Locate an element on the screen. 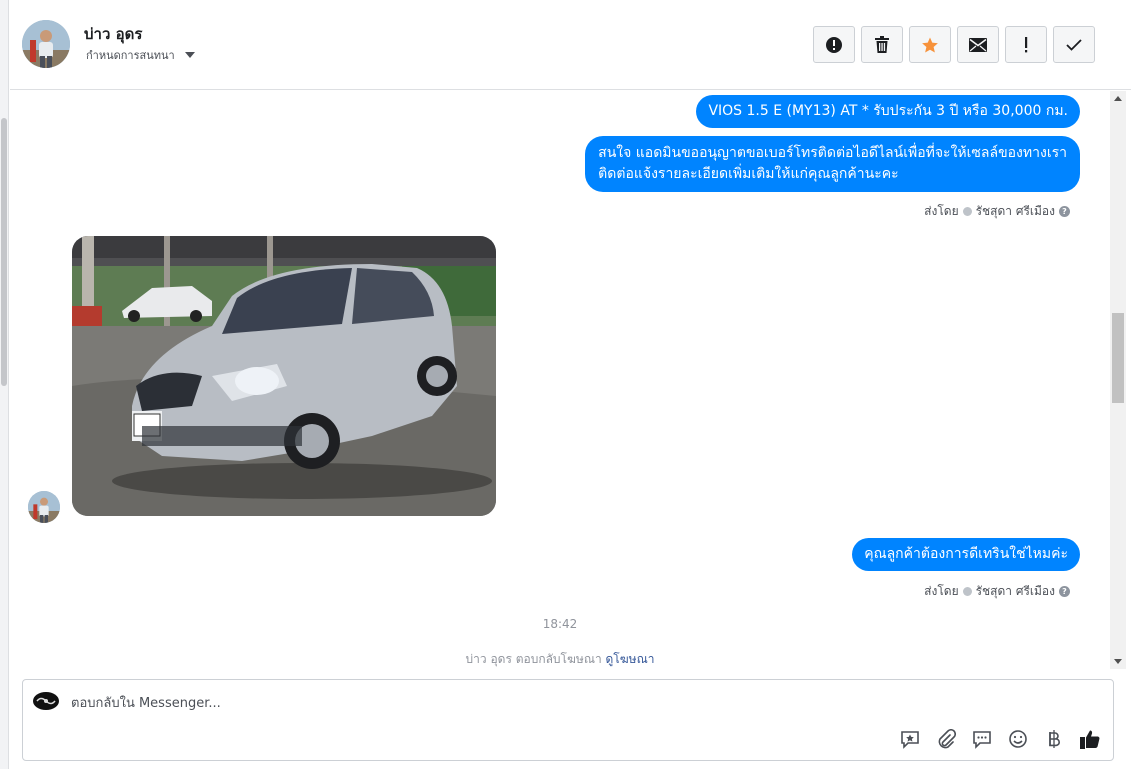  outgoing-message-bubble: คุณลูกค้าต้องการดีเทรินใช่ไหมค่ะ is located at coordinates (966, 554).